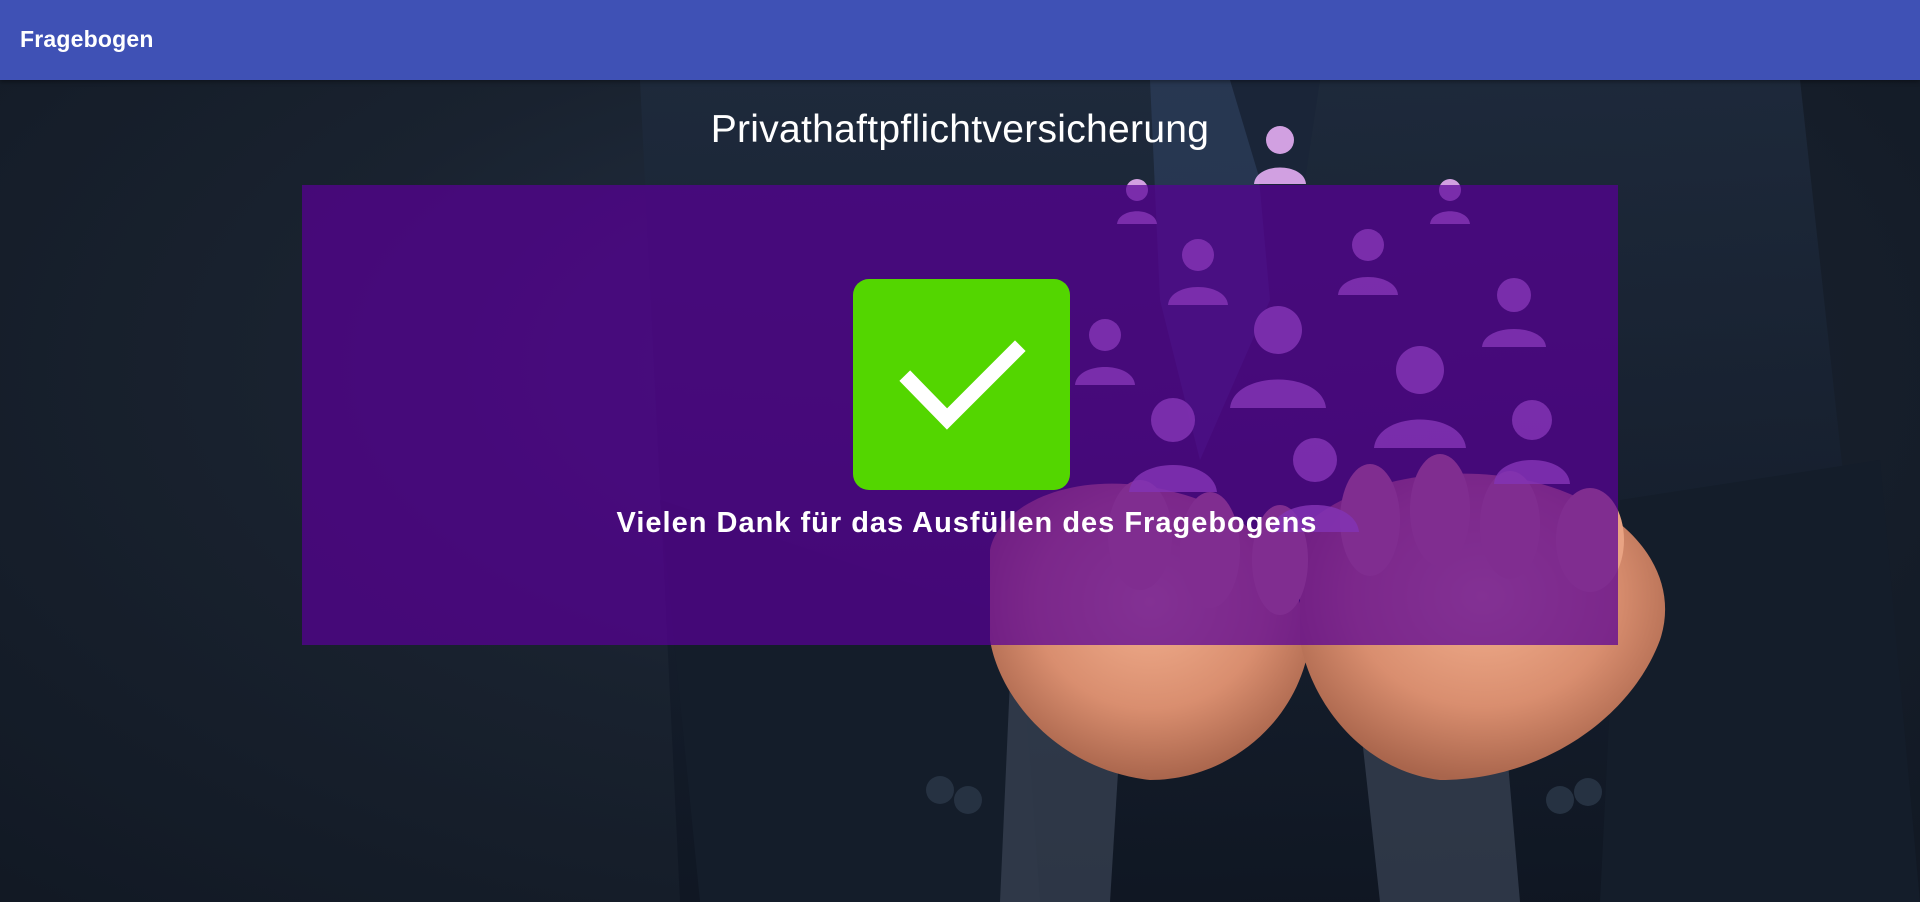 Image resolution: width=1920 pixels, height=902 pixels. Describe the element at coordinates (87, 39) in the screenshot. I see `app-title: Fragebogen` at that location.